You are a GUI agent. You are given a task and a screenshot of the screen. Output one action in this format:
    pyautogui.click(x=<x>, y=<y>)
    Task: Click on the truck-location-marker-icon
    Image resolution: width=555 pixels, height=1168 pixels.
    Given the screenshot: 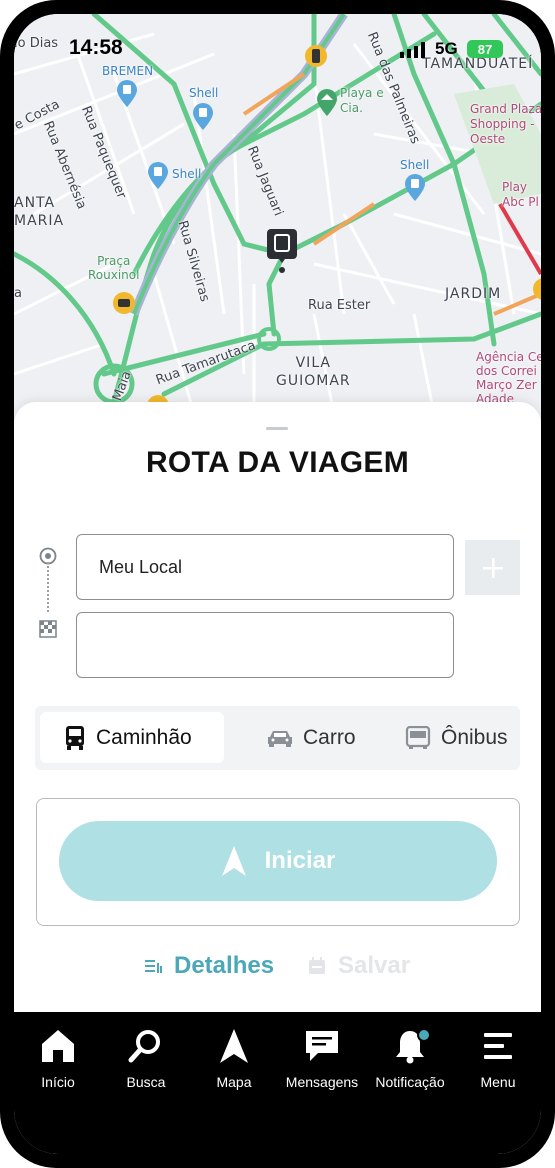 What is the action you would take?
    pyautogui.click(x=282, y=253)
    